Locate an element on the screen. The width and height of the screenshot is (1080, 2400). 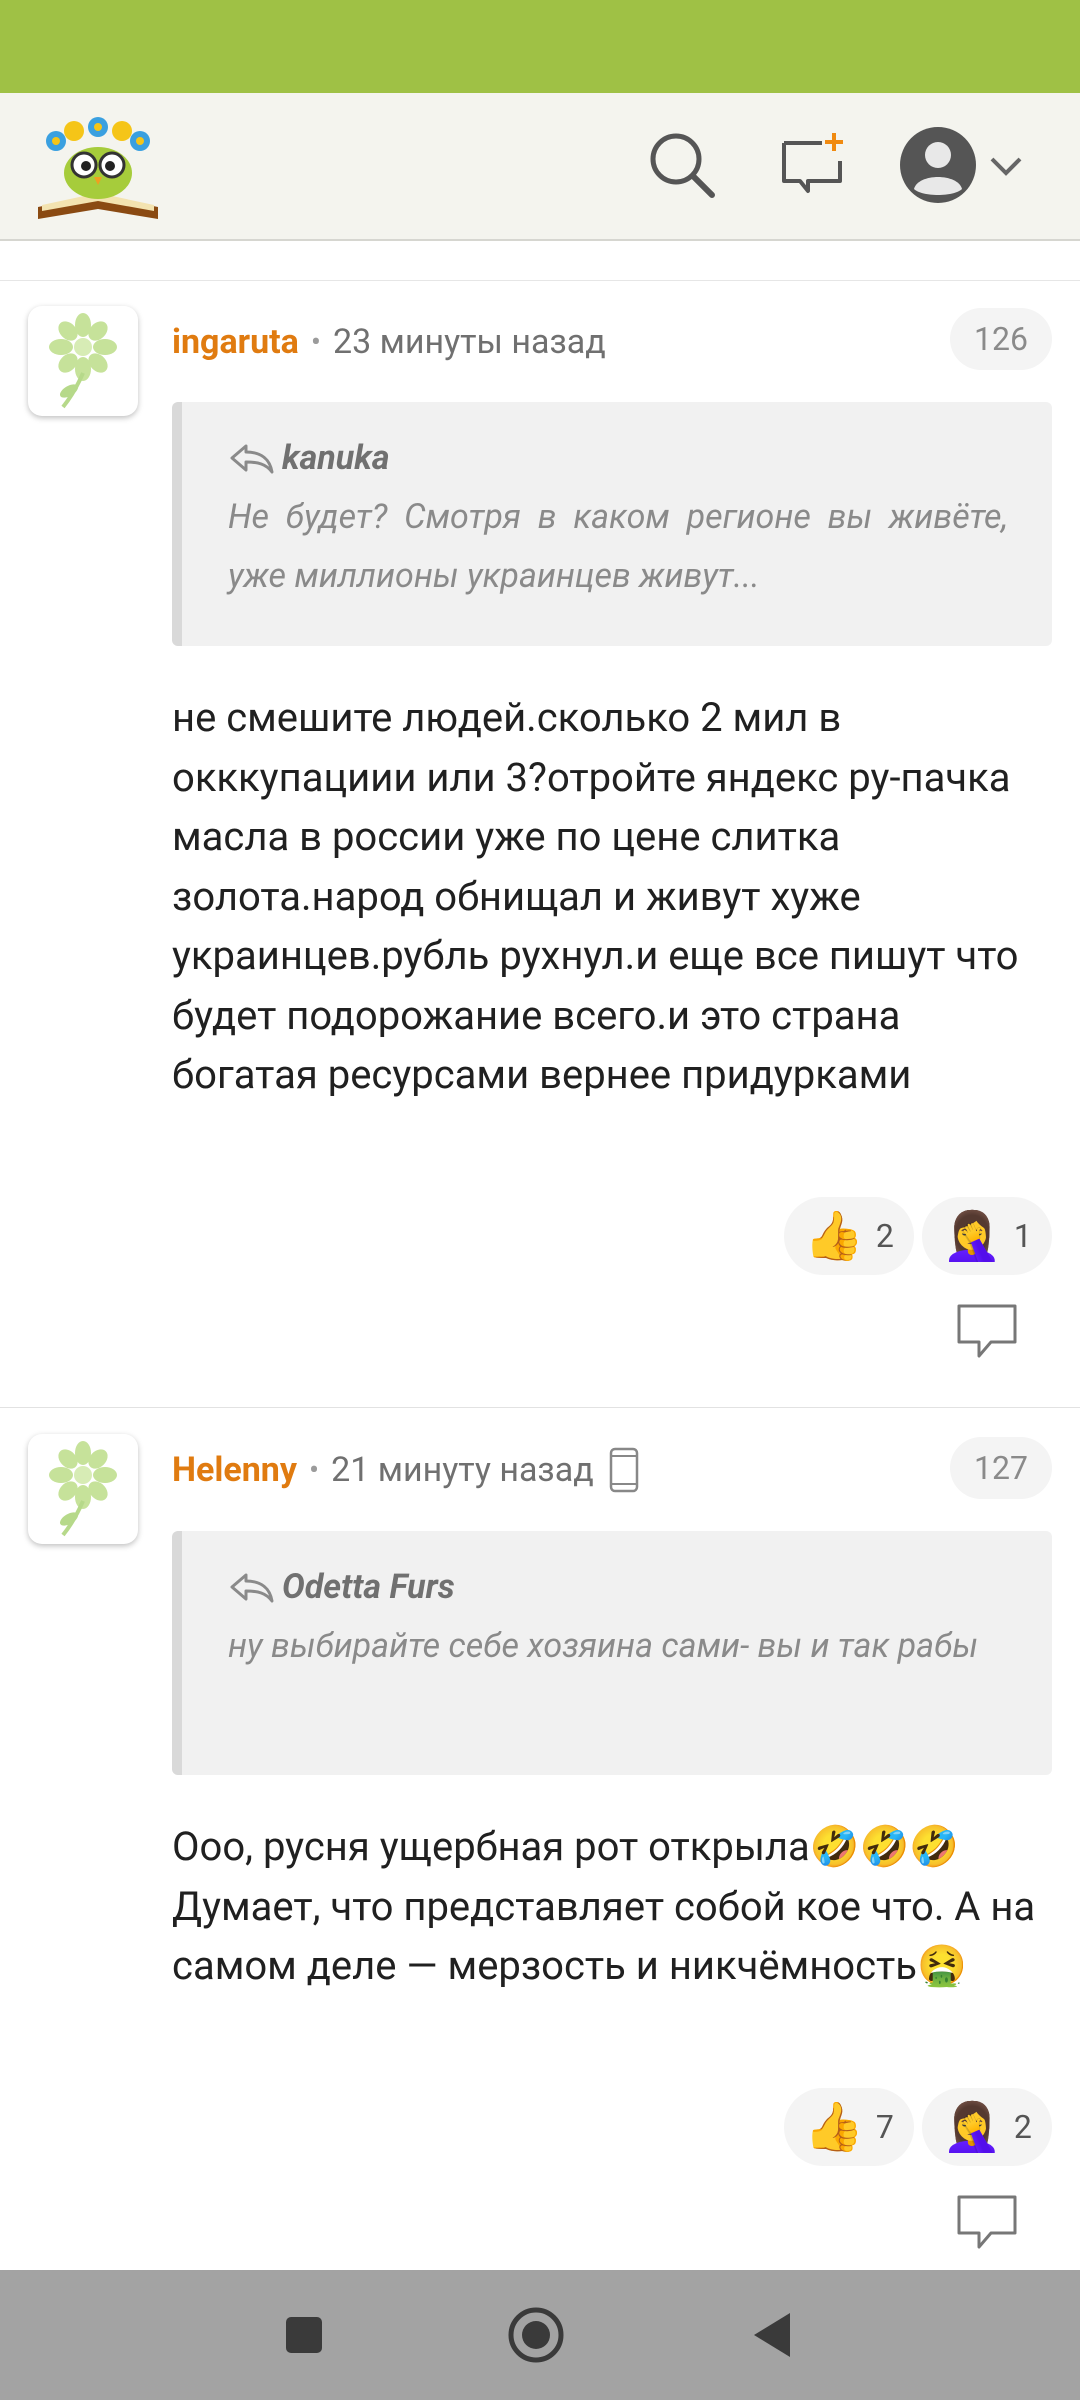
like-reaction-button: 👍 7 is located at coordinates (849, 2127).